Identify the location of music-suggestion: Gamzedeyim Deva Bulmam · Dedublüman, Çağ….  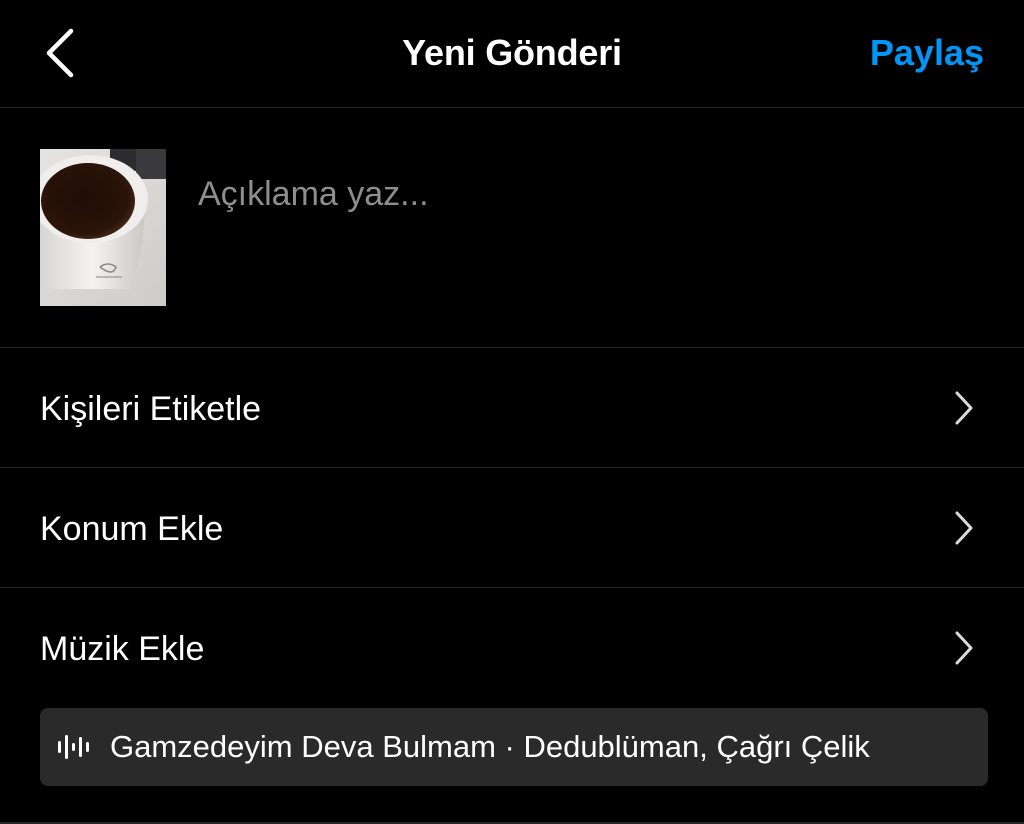
(514, 747).